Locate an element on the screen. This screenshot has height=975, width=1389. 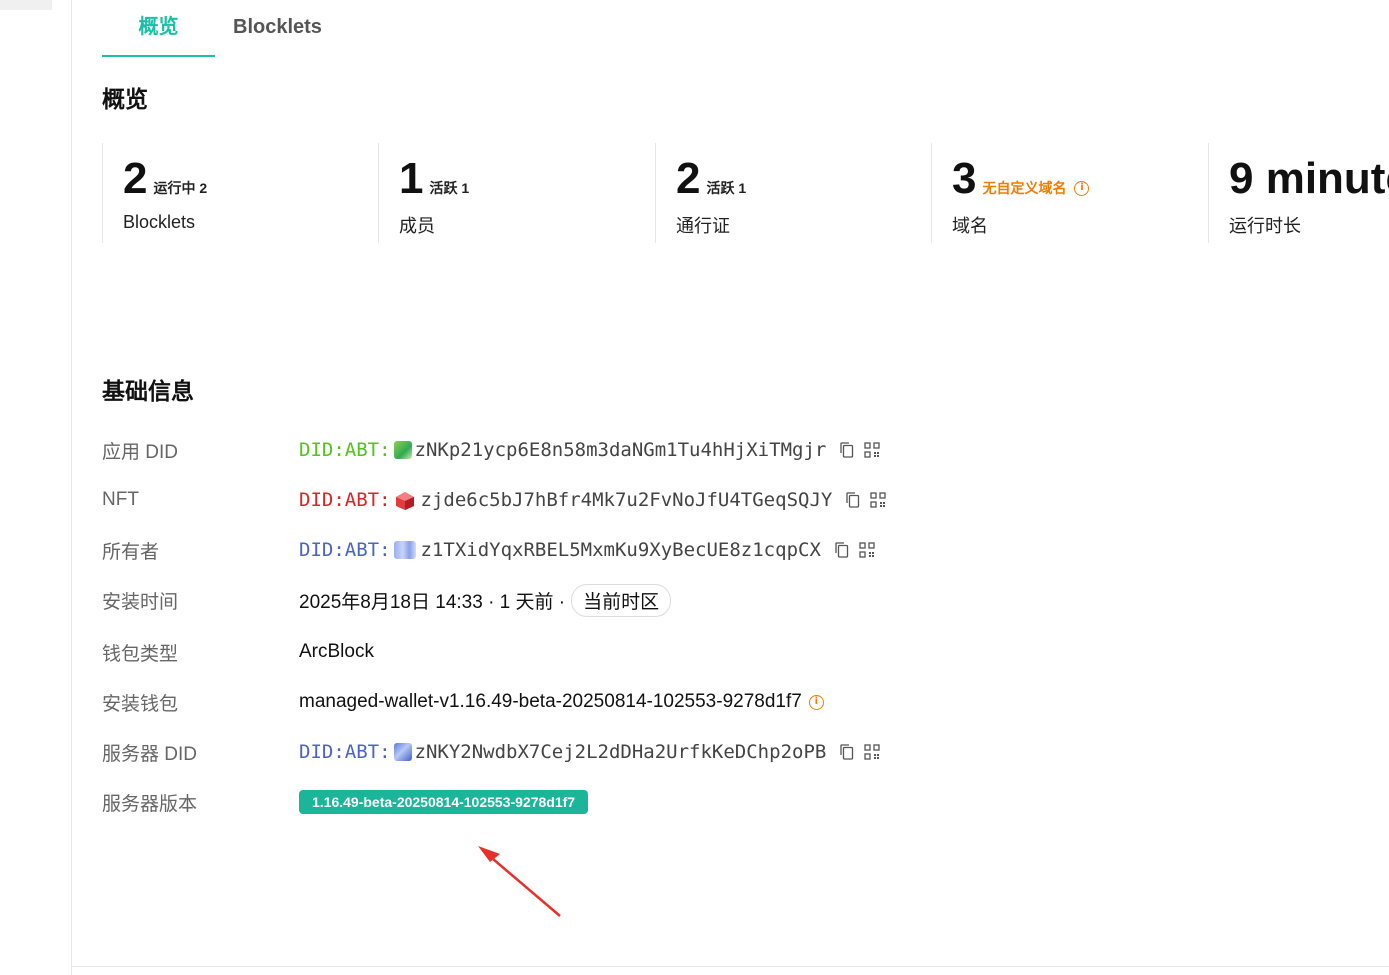
stat-uptime: 9 minute 运行时长 is located at coordinates (1298, 193).